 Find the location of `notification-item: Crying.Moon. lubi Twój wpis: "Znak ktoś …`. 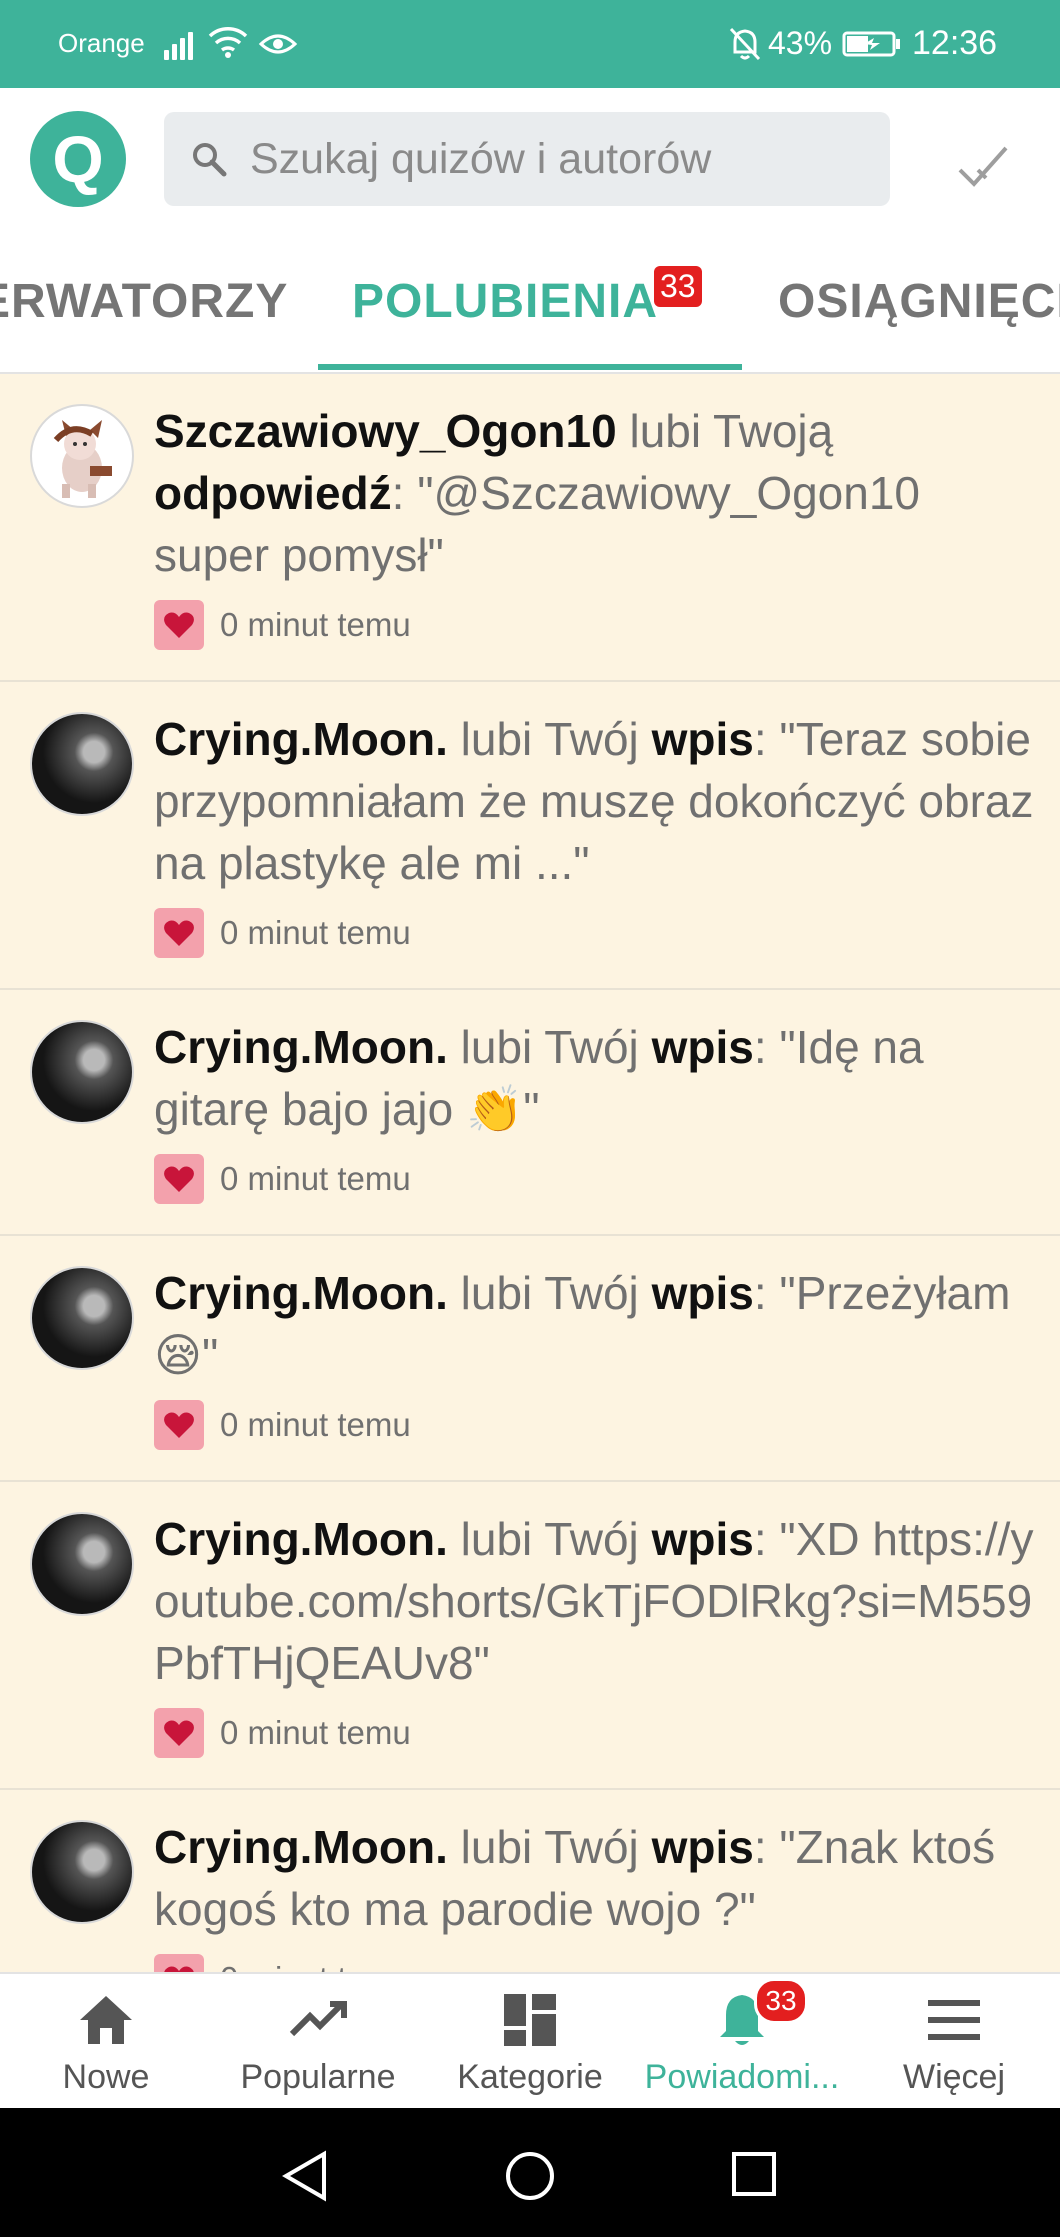

notification-item: Crying.Moon. lubi Twój wpis: "Znak ktoś … is located at coordinates (530, 1881).